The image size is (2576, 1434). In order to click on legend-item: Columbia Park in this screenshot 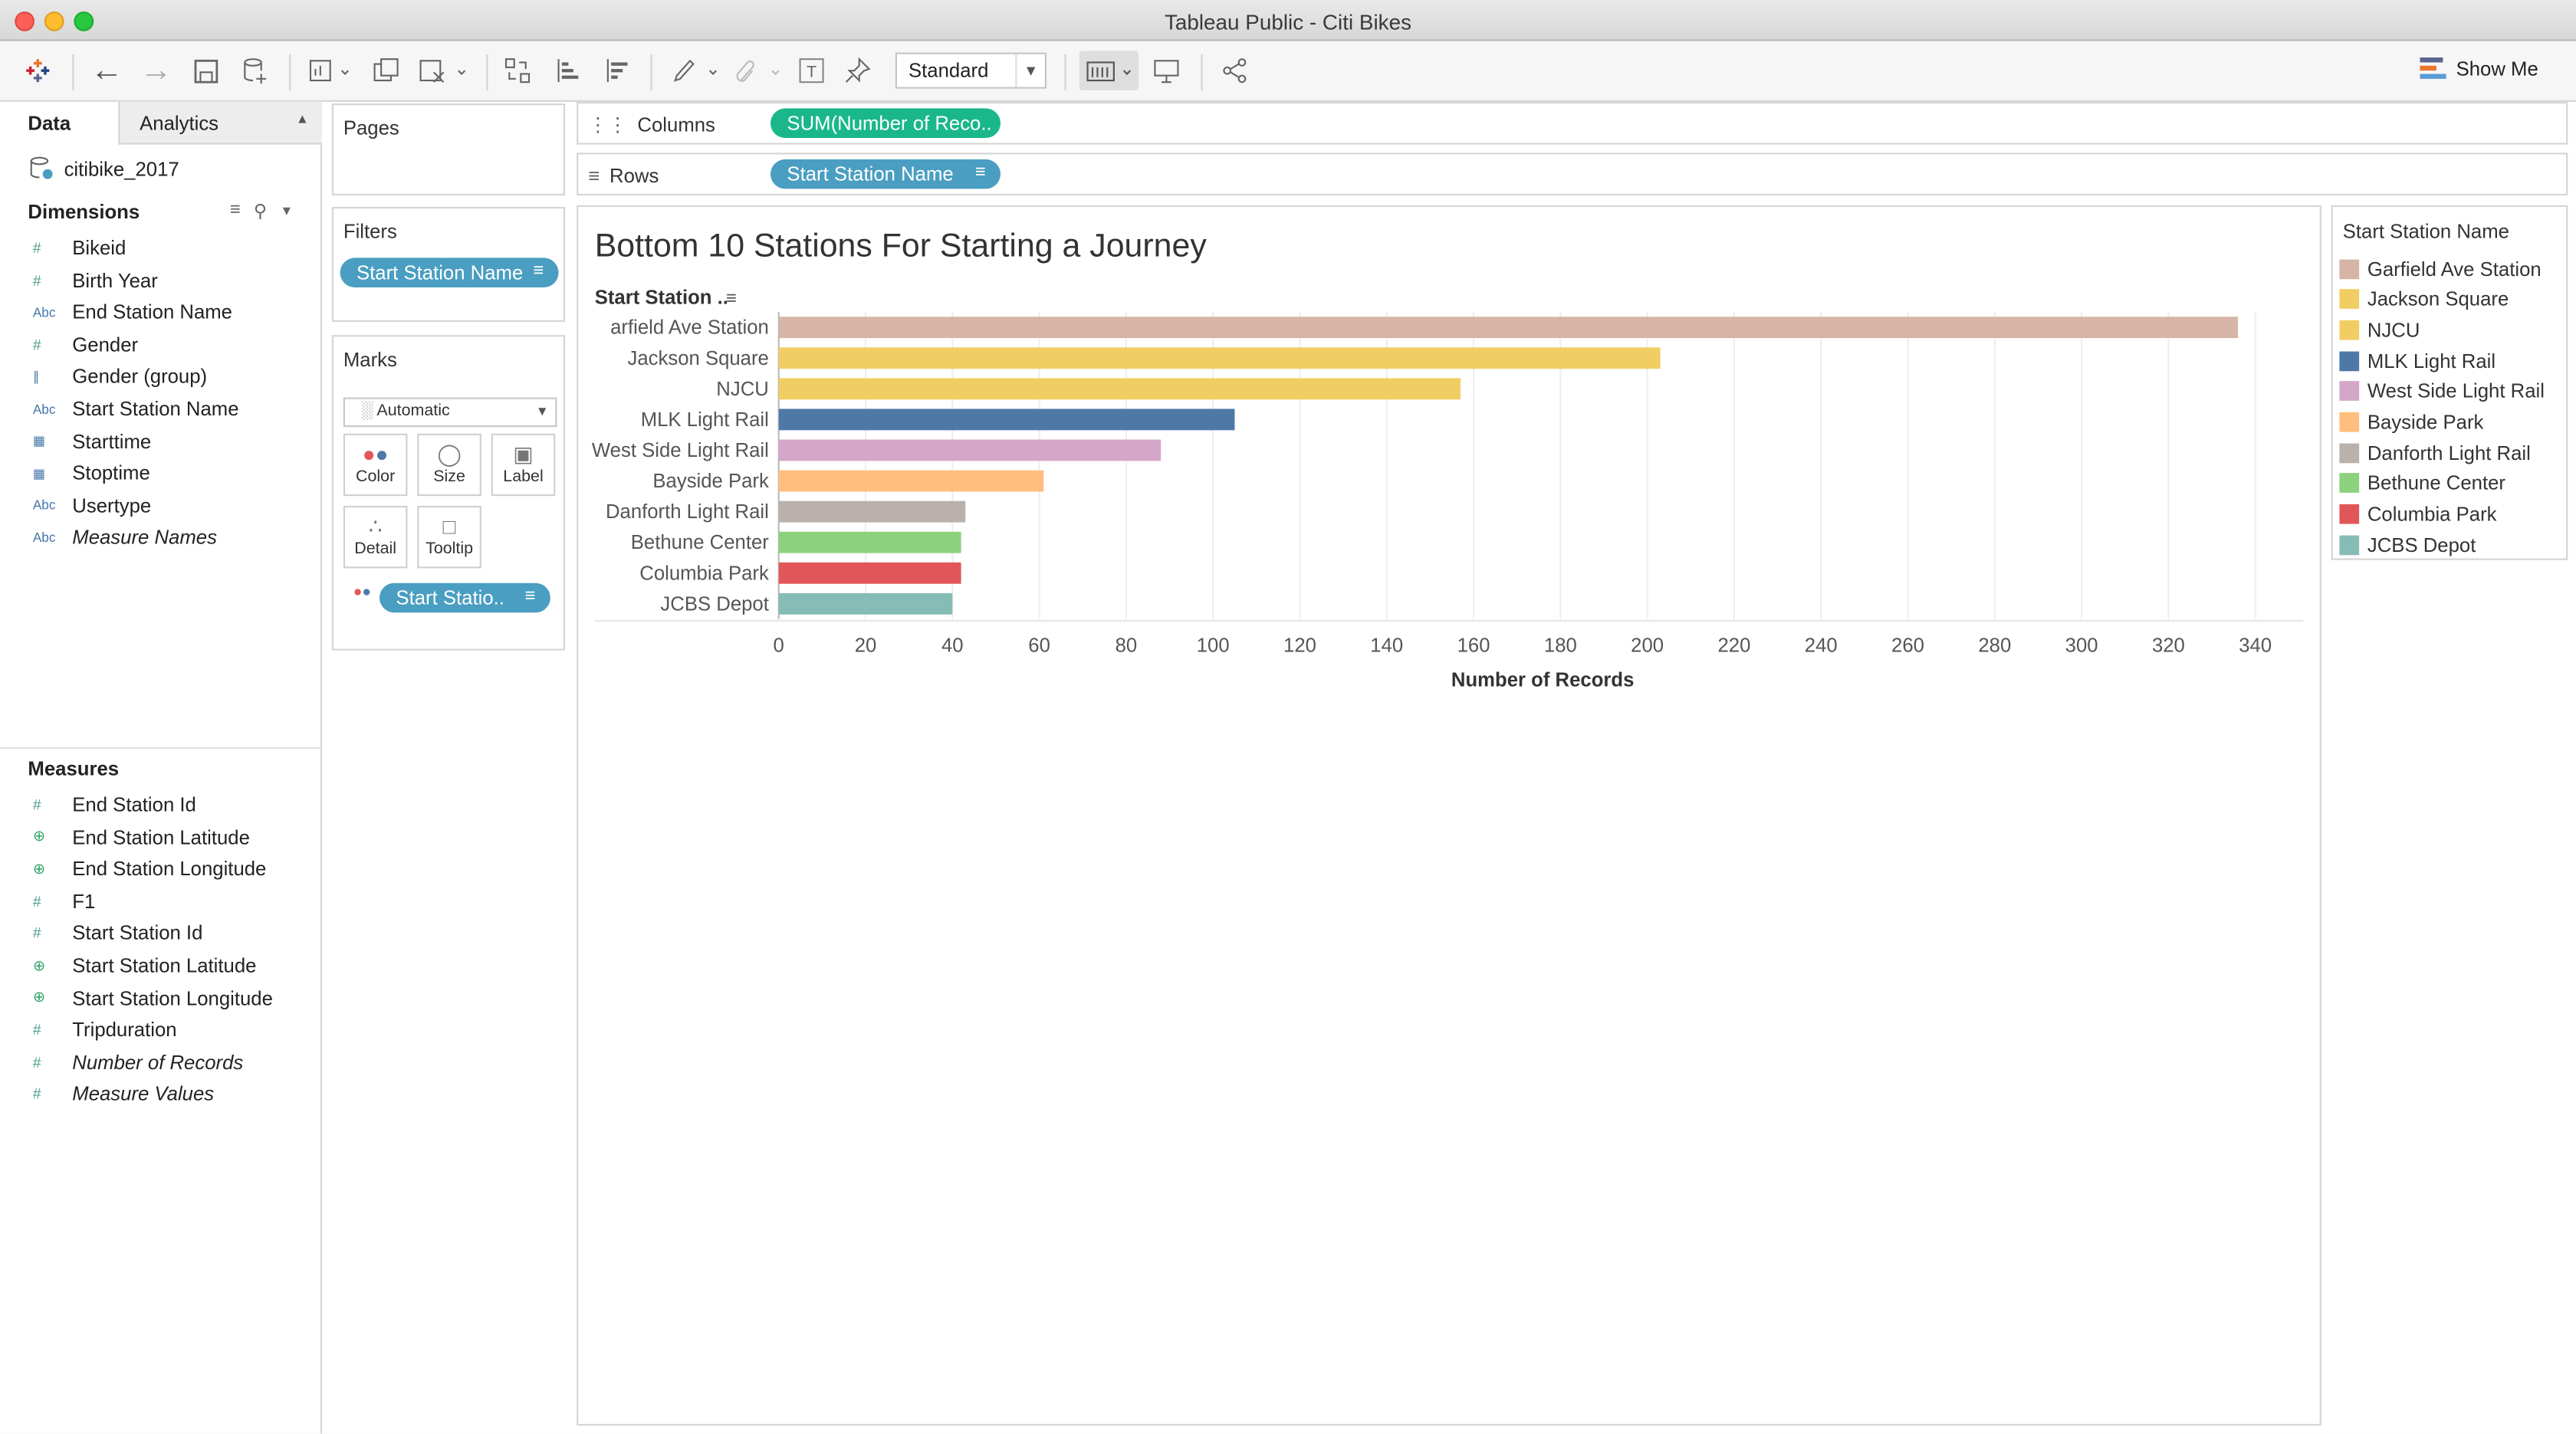, I will do `click(2418, 514)`.